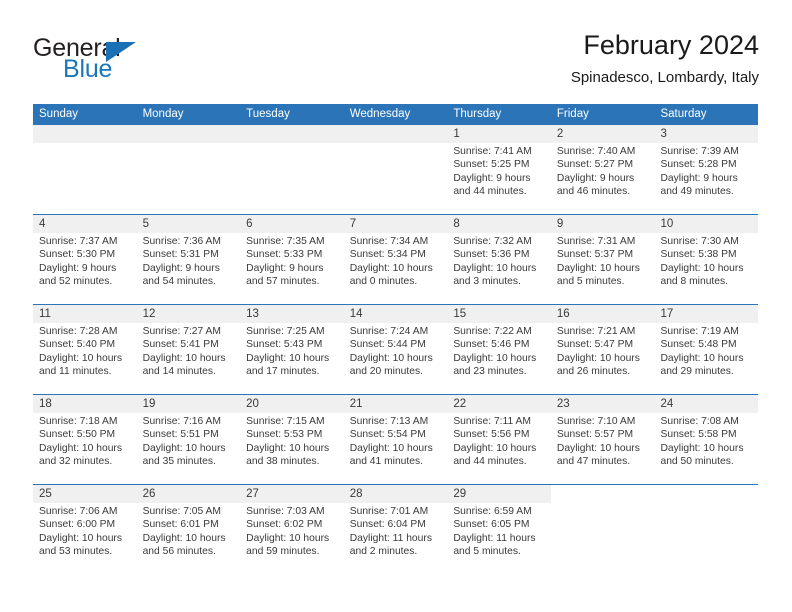  Describe the element at coordinates (706, 404) in the screenshot. I see `day-number-band: 24` at that location.